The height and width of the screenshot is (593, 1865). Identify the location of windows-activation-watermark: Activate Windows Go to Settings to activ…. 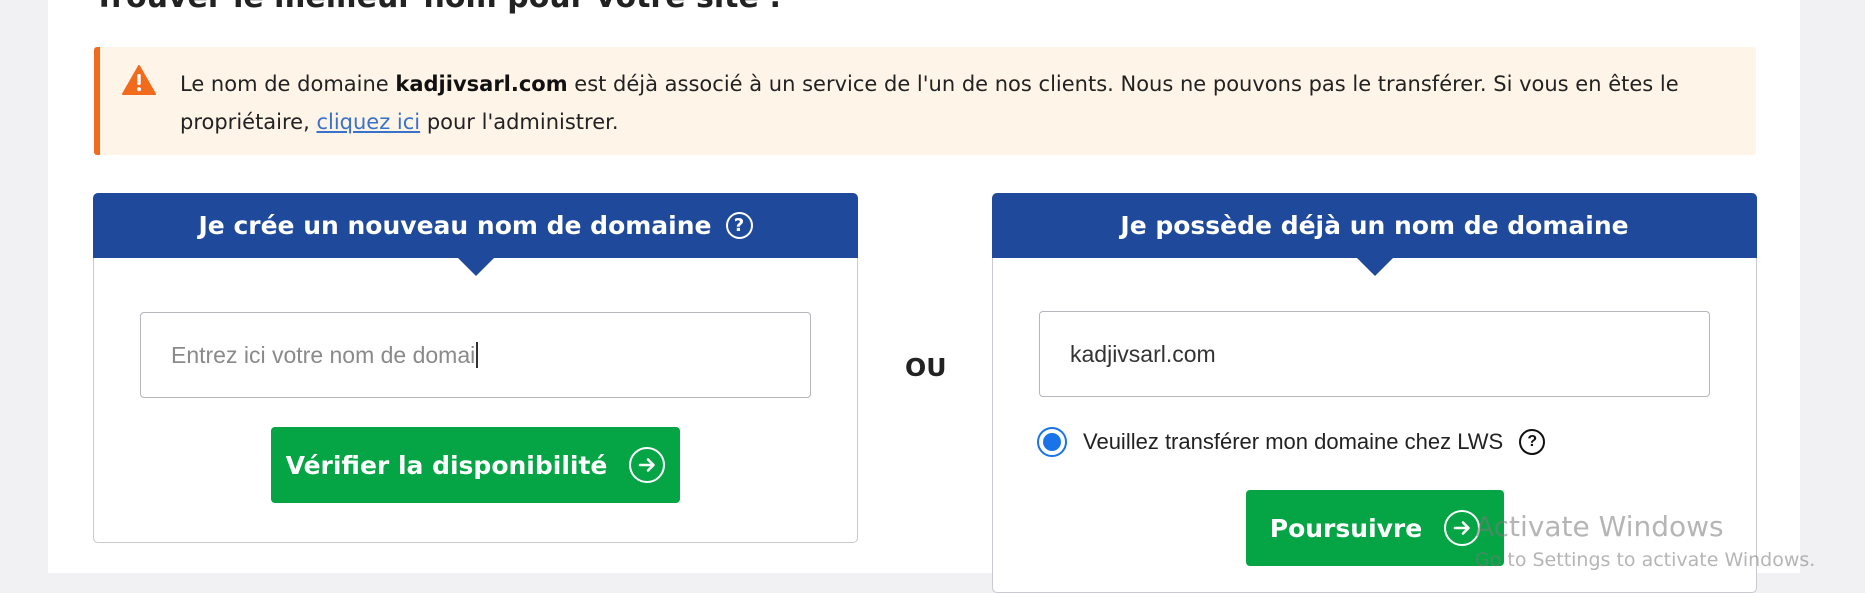
(1645, 540).